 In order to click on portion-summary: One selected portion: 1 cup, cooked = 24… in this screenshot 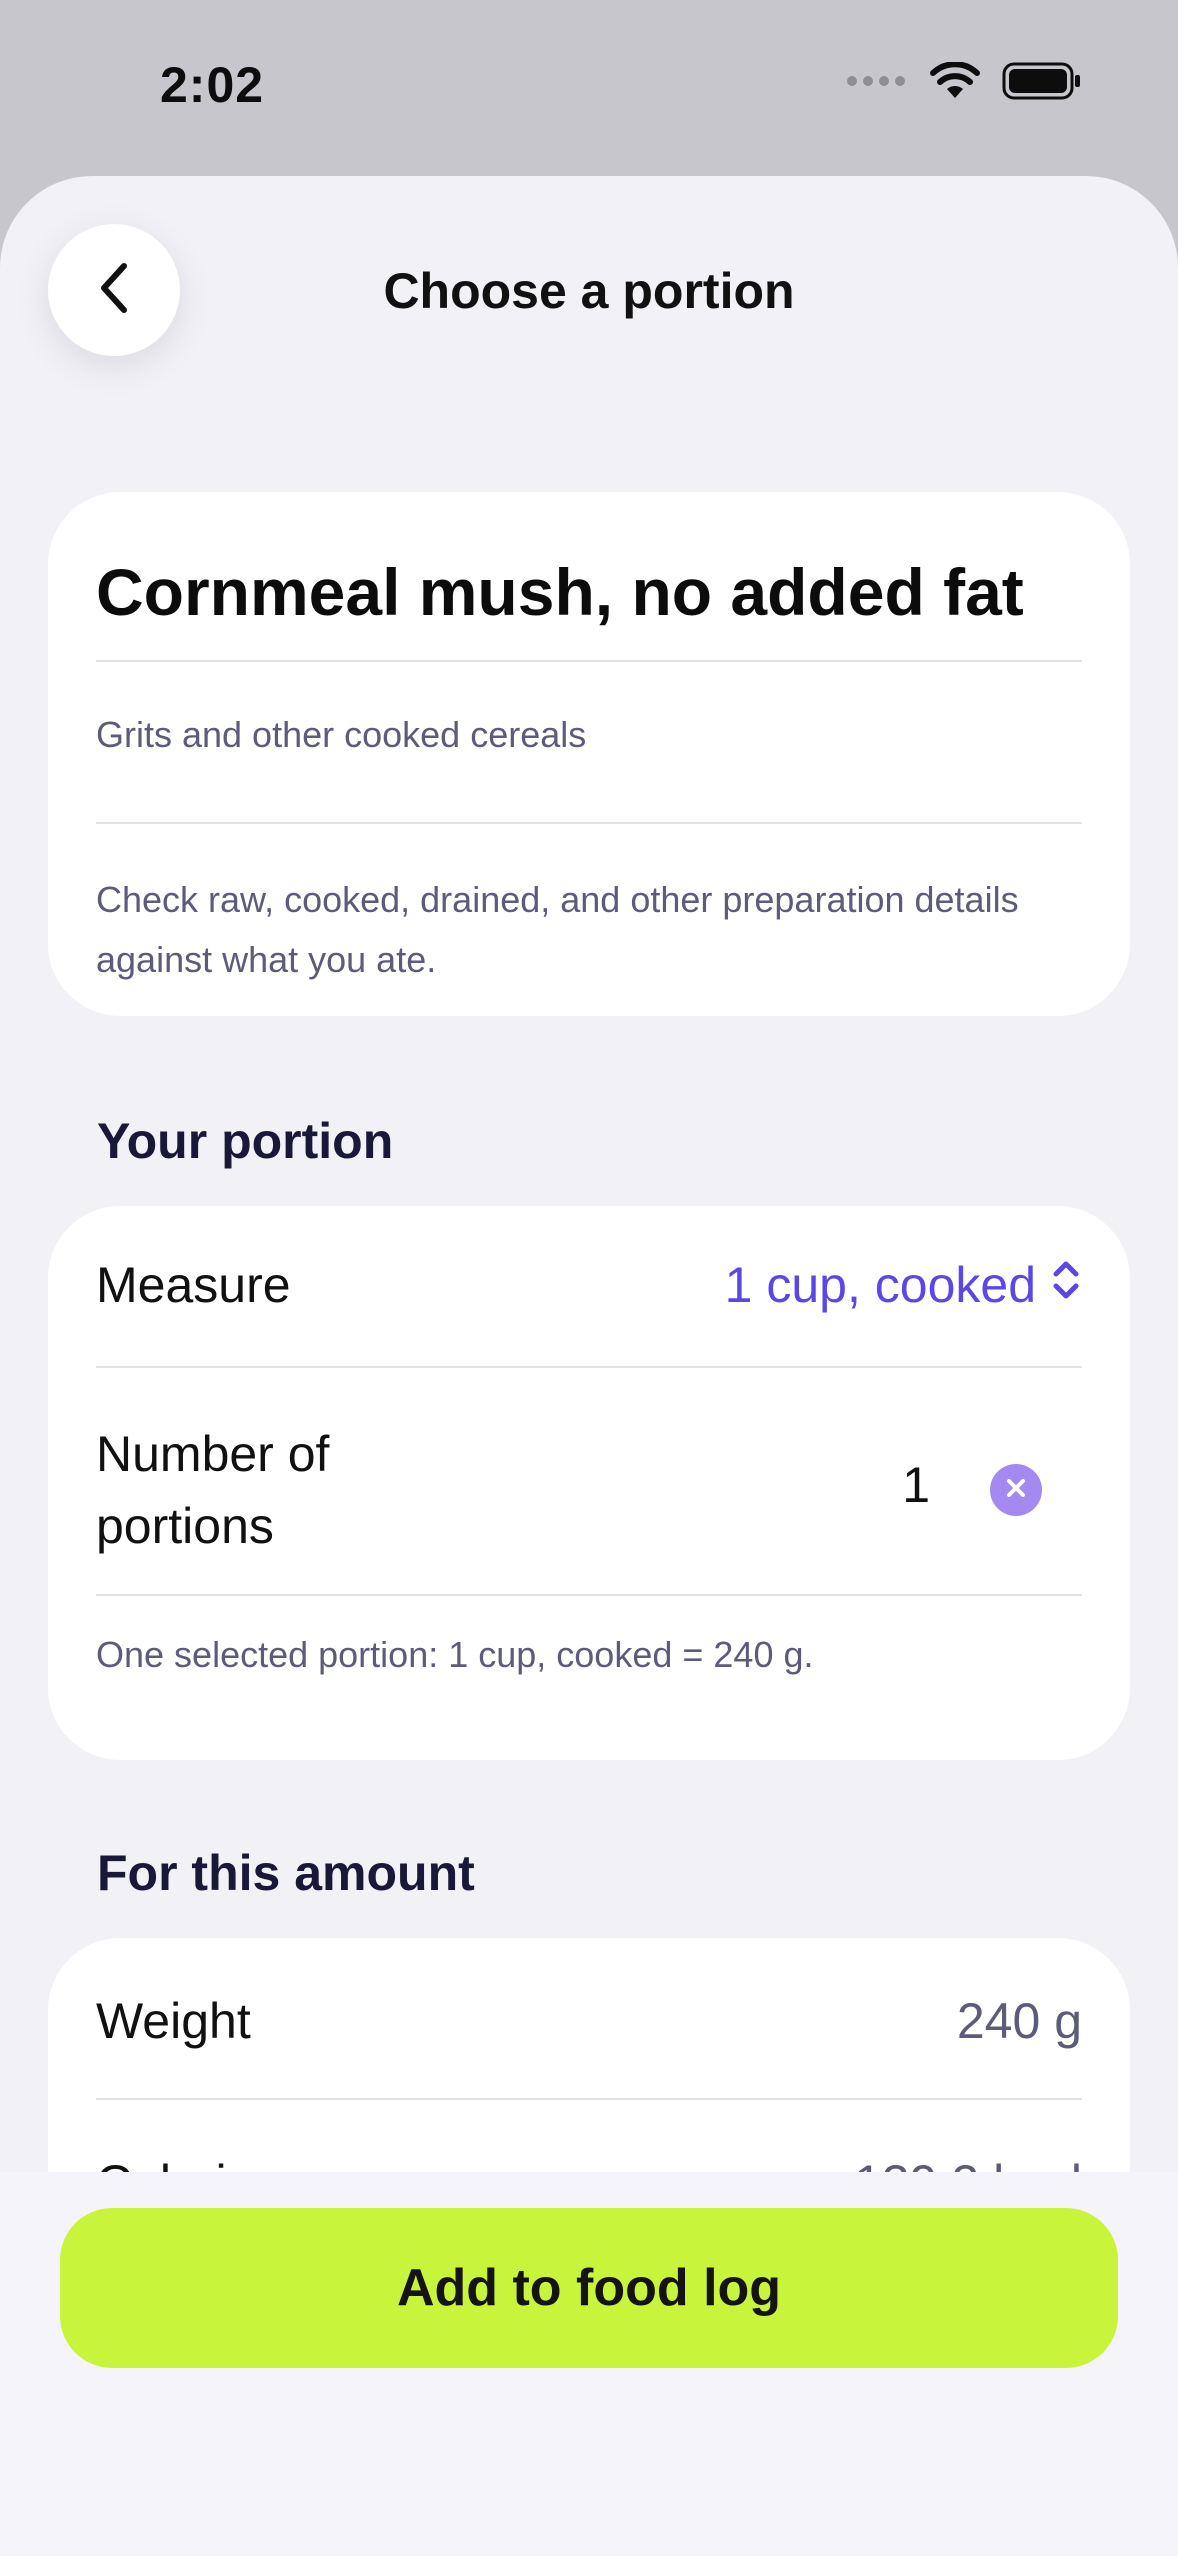, I will do `click(455, 1654)`.